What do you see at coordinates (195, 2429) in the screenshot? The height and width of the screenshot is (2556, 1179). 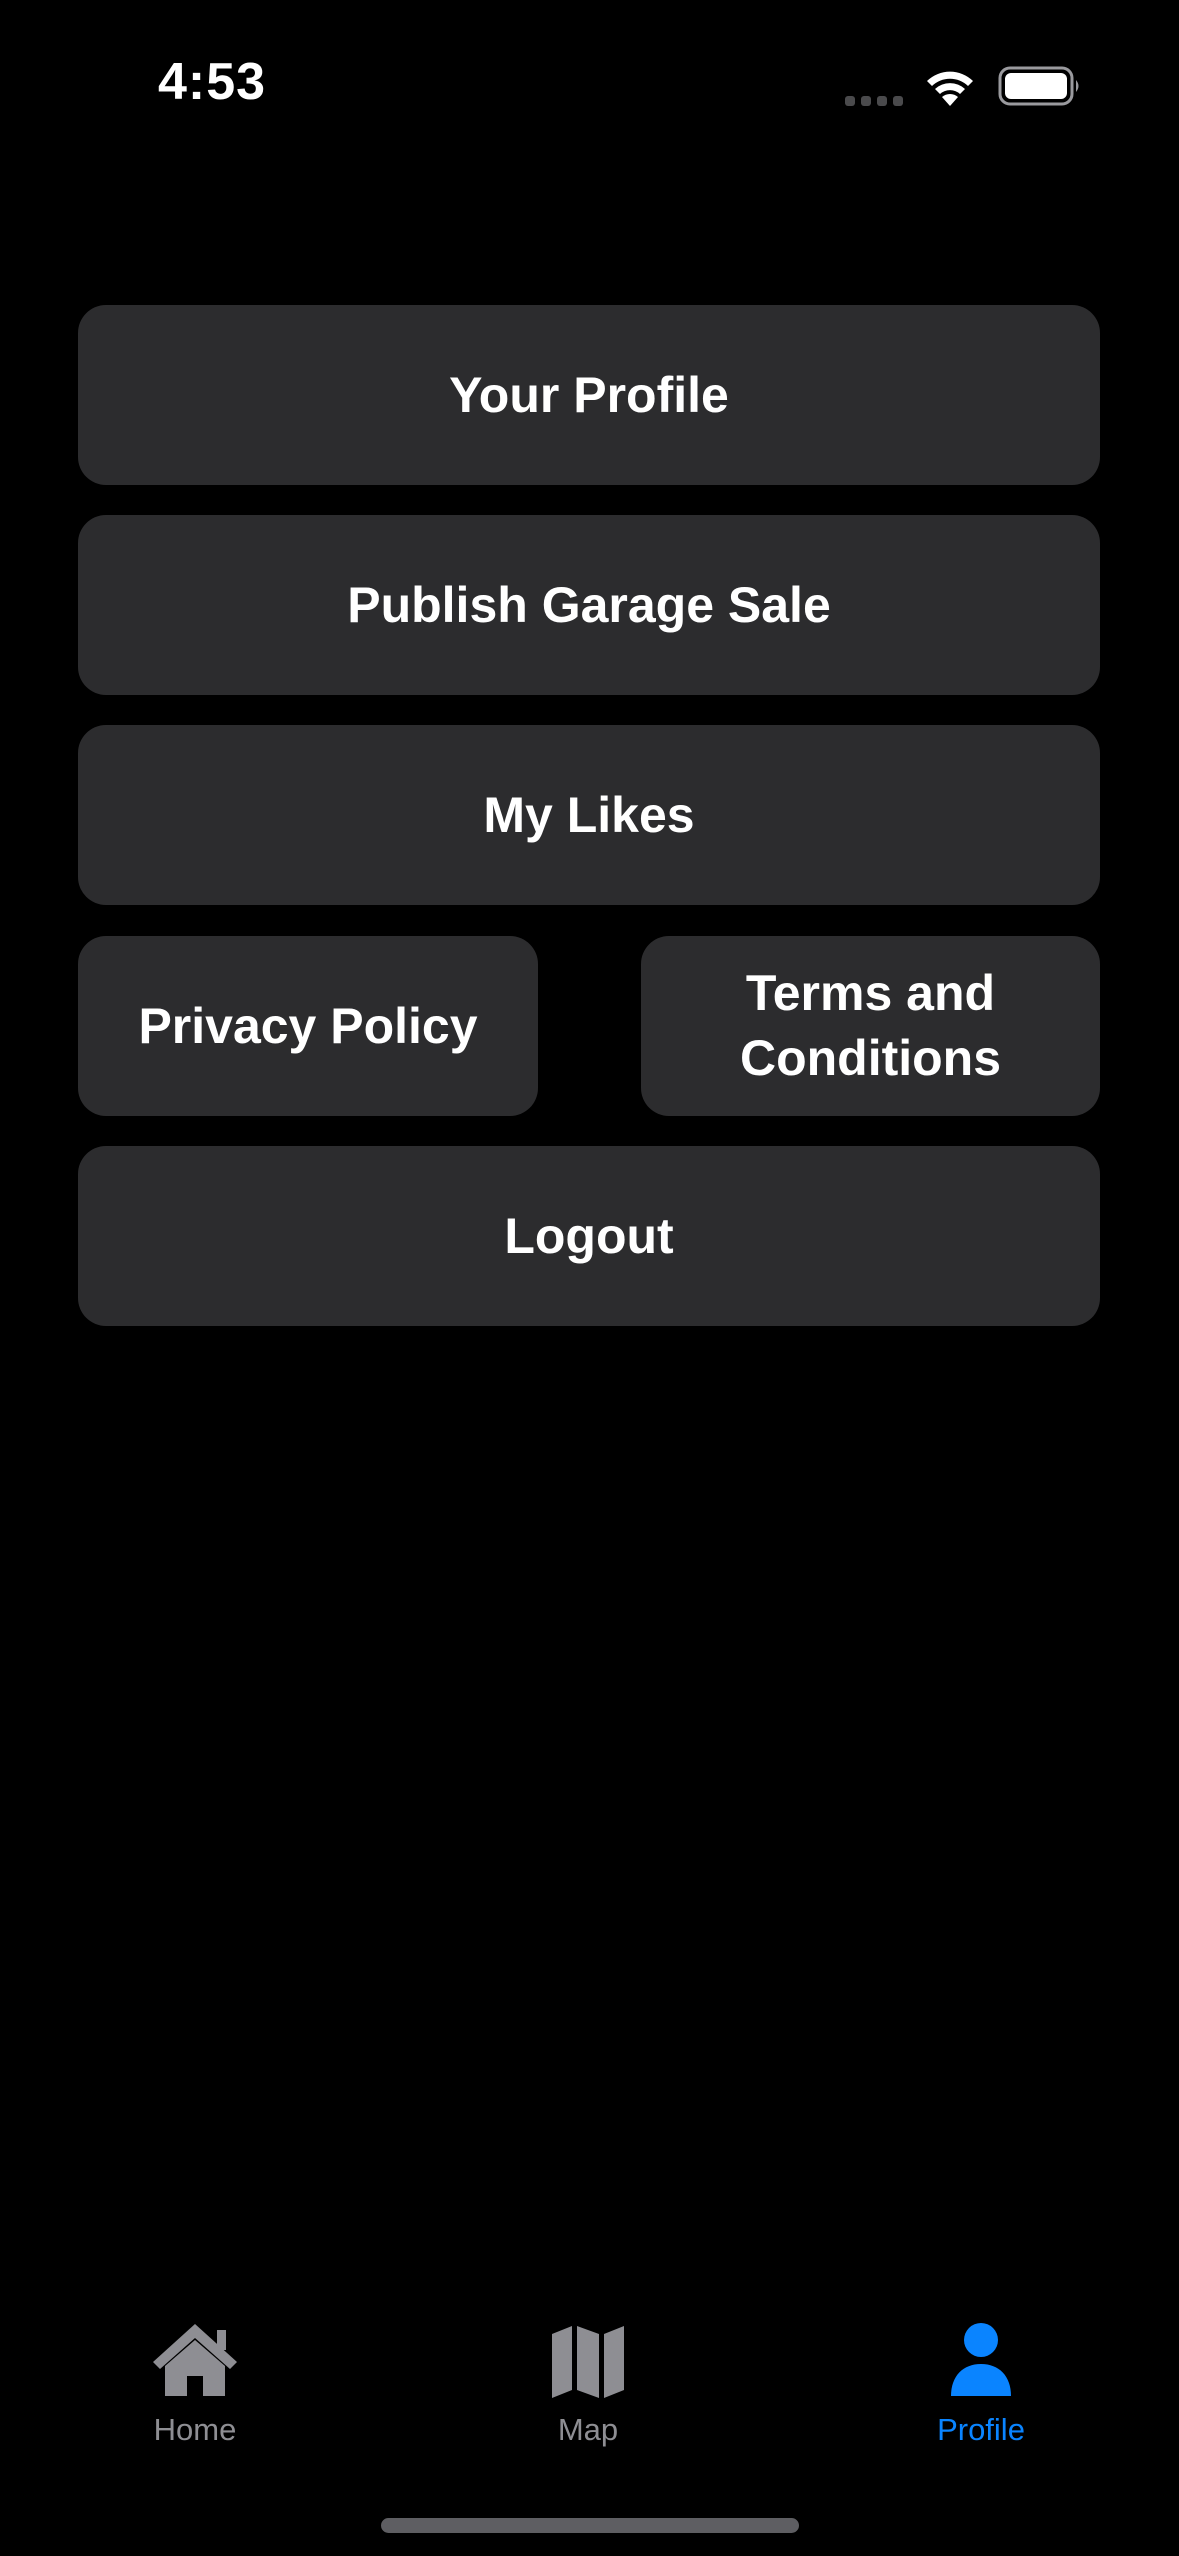 I see `tab-home-label: Home` at bounding box center [195, 2429].